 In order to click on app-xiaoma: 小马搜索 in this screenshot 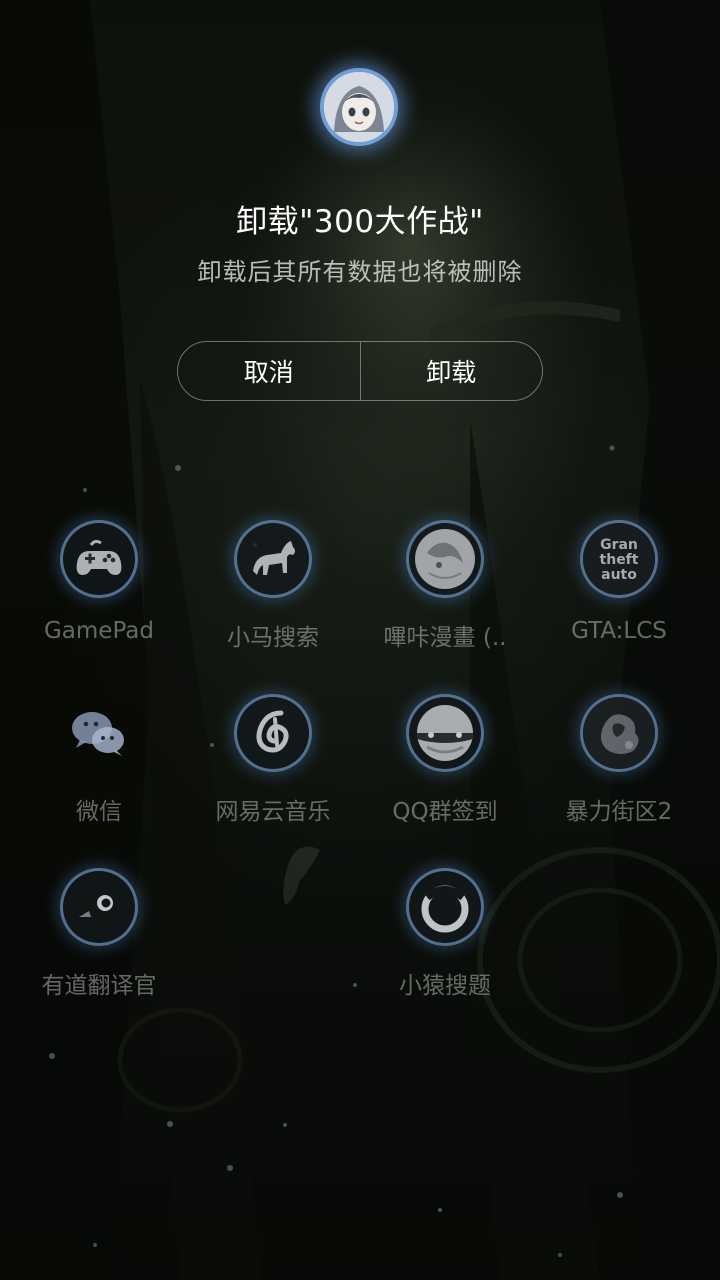, I will do `click(273, 589)`.